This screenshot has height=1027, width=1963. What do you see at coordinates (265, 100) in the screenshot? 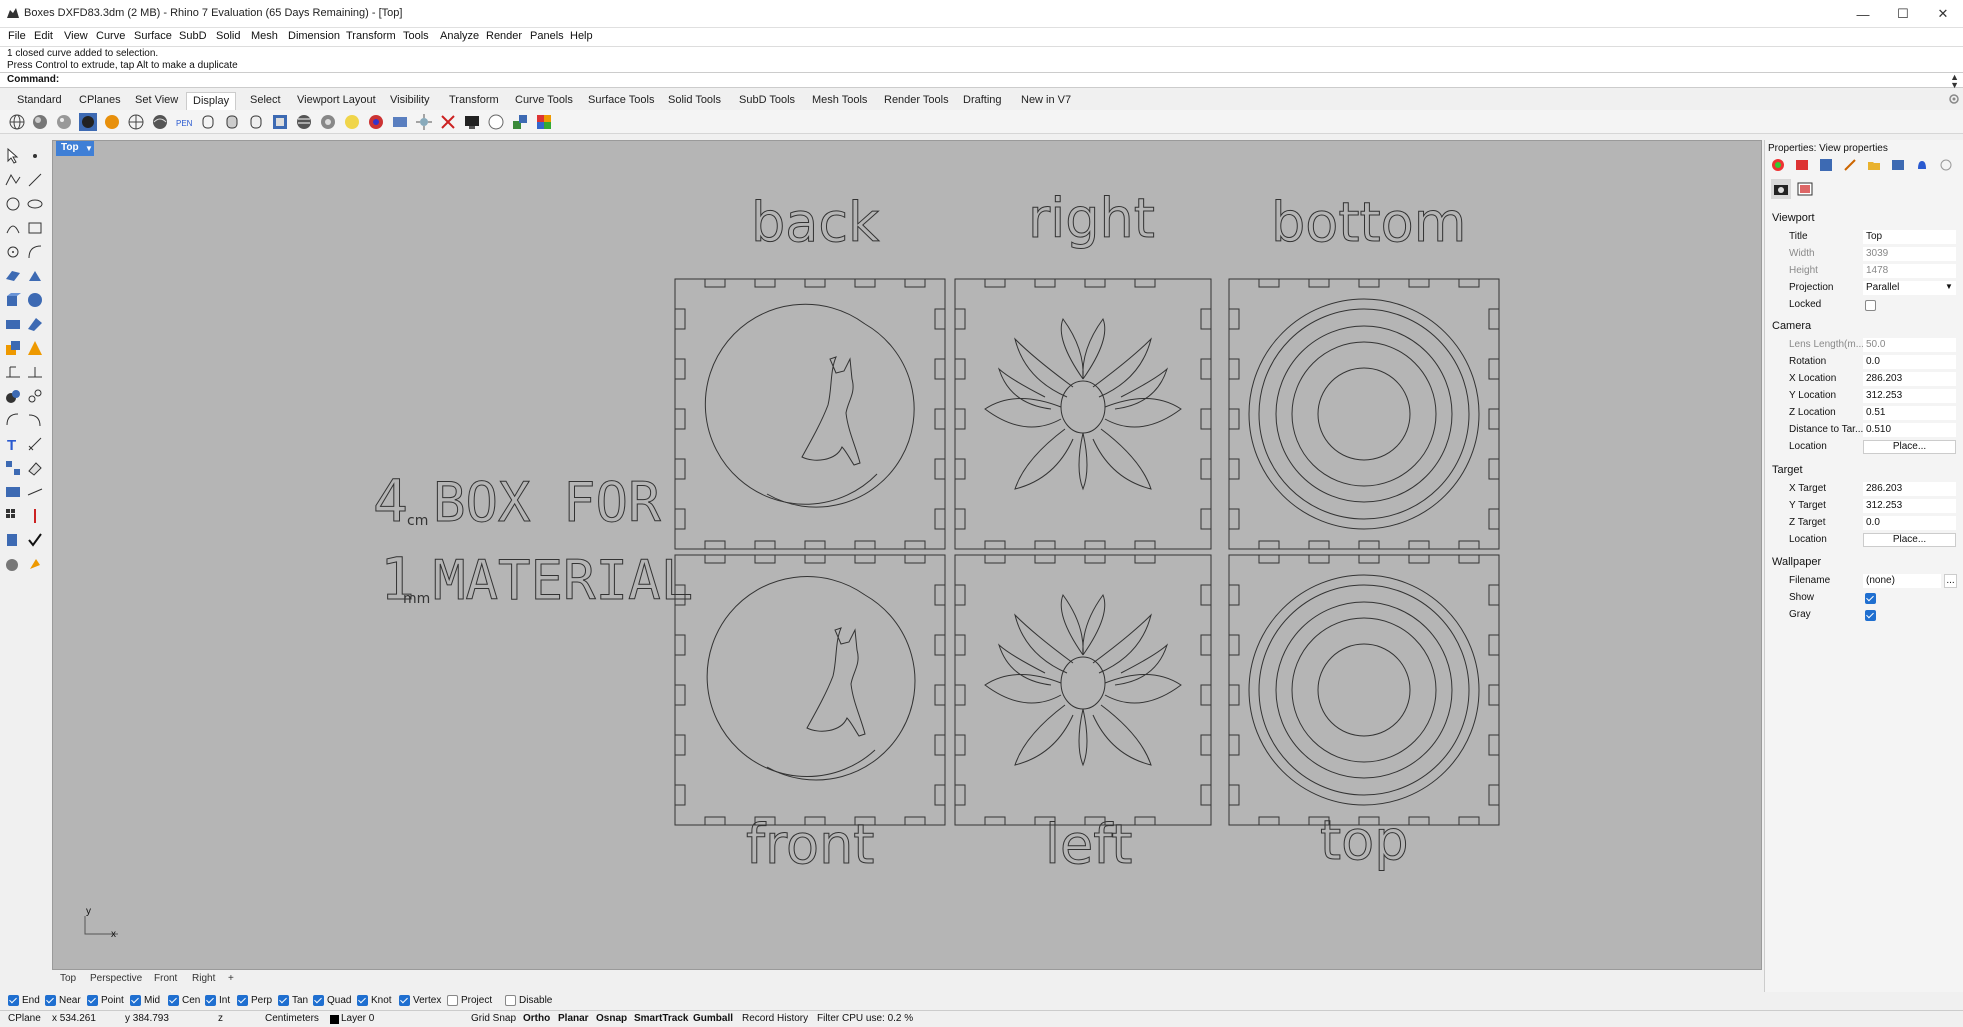
I see `tab-select: Select` at bounding box center [265, 100].